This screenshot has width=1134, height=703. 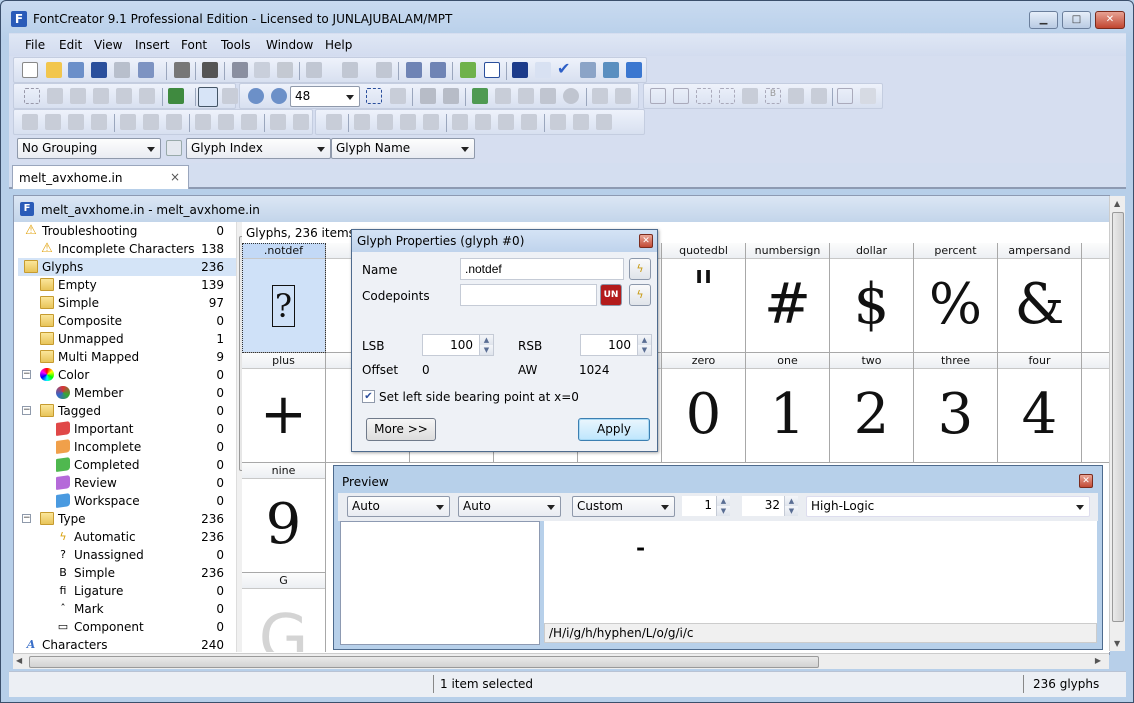 I want to click on unicode-icon: UN, so click(x=611, y=295).